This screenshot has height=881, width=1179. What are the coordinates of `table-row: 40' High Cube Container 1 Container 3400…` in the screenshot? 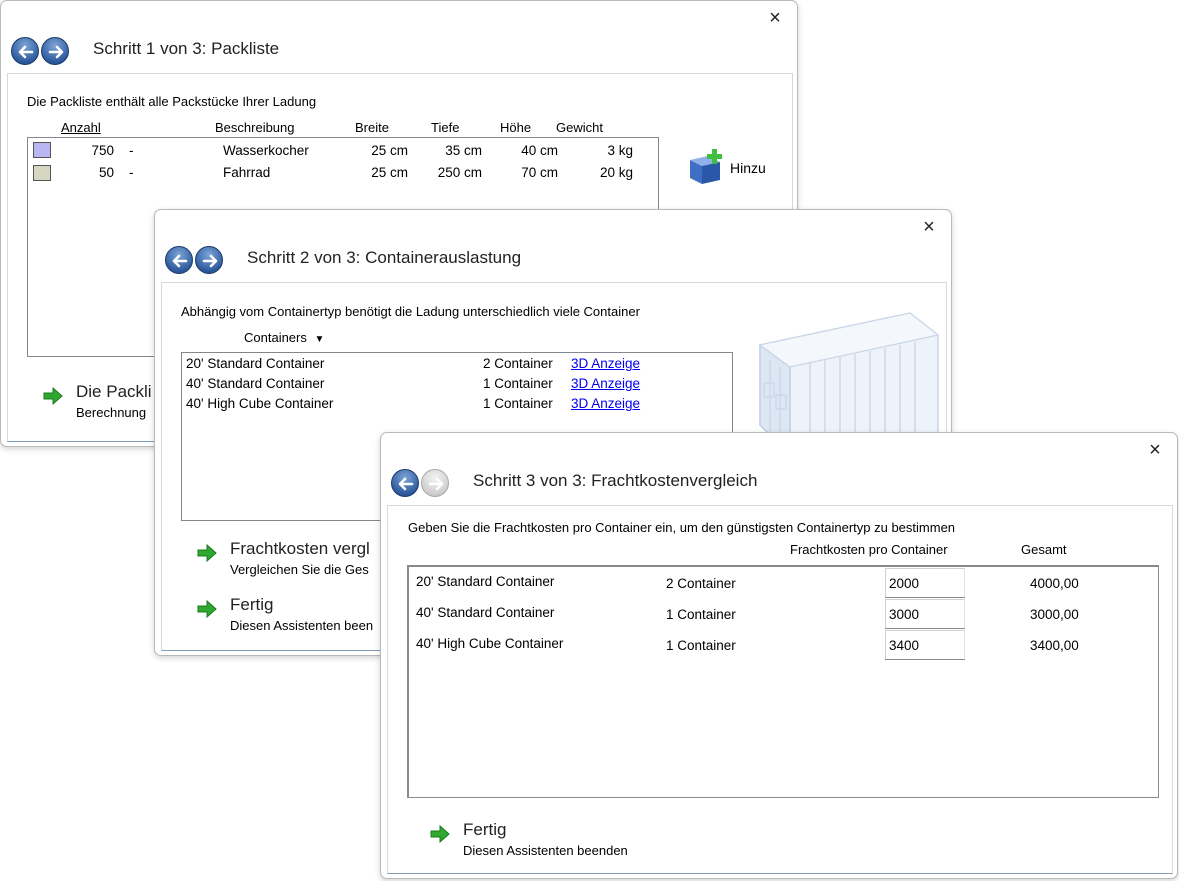 It's located at (783, 644).